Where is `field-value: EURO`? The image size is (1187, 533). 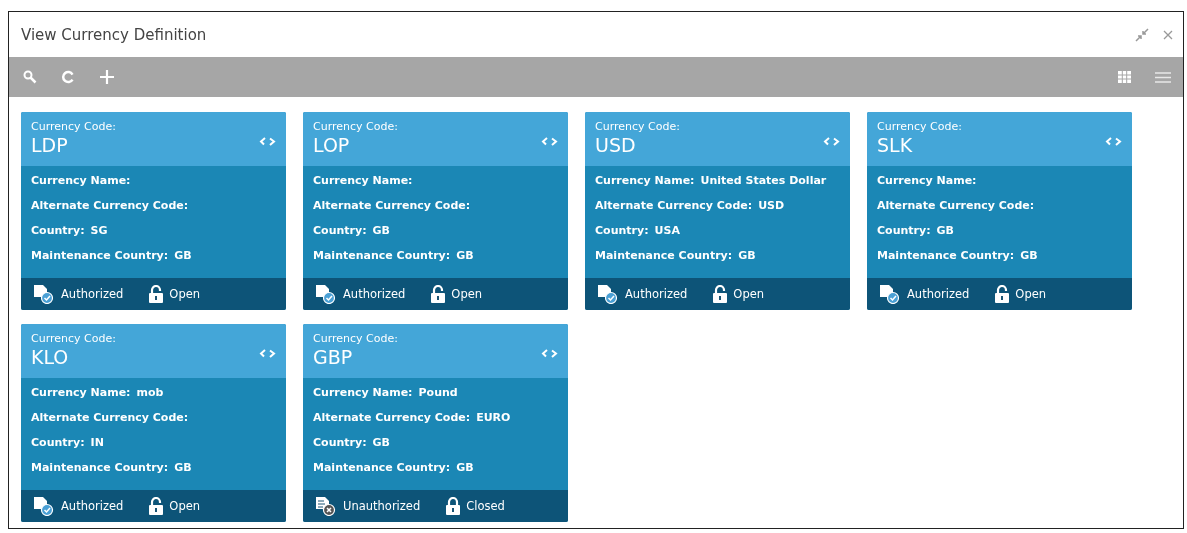
field-value: EURO is located at coordinates (493, 417).